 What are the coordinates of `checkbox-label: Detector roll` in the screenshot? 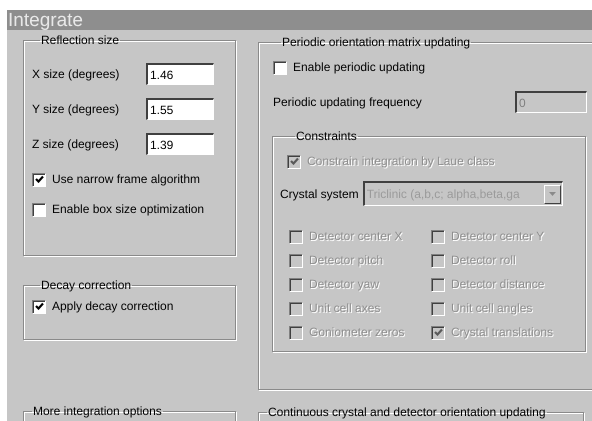 It's located at (483, 260).